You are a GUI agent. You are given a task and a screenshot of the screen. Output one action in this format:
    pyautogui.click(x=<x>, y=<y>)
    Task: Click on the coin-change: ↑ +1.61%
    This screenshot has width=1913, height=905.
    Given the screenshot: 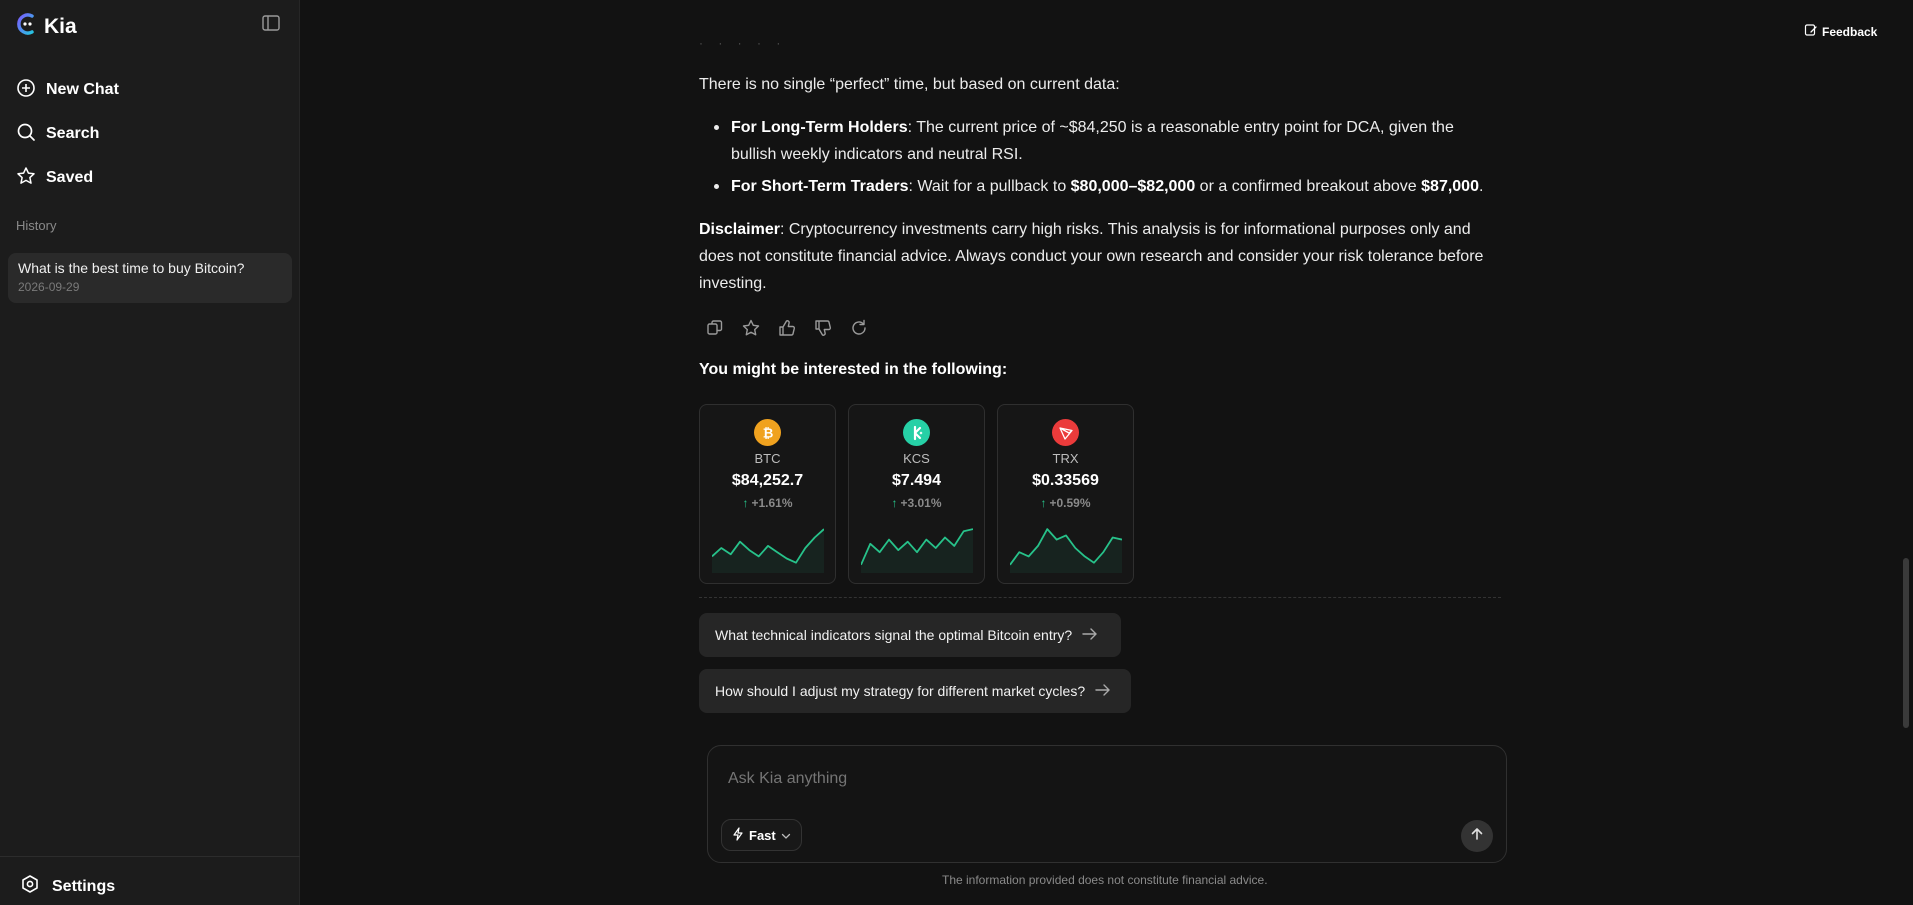 What is the action you would take?
    pyautogui.click(x=767, y=503)
    